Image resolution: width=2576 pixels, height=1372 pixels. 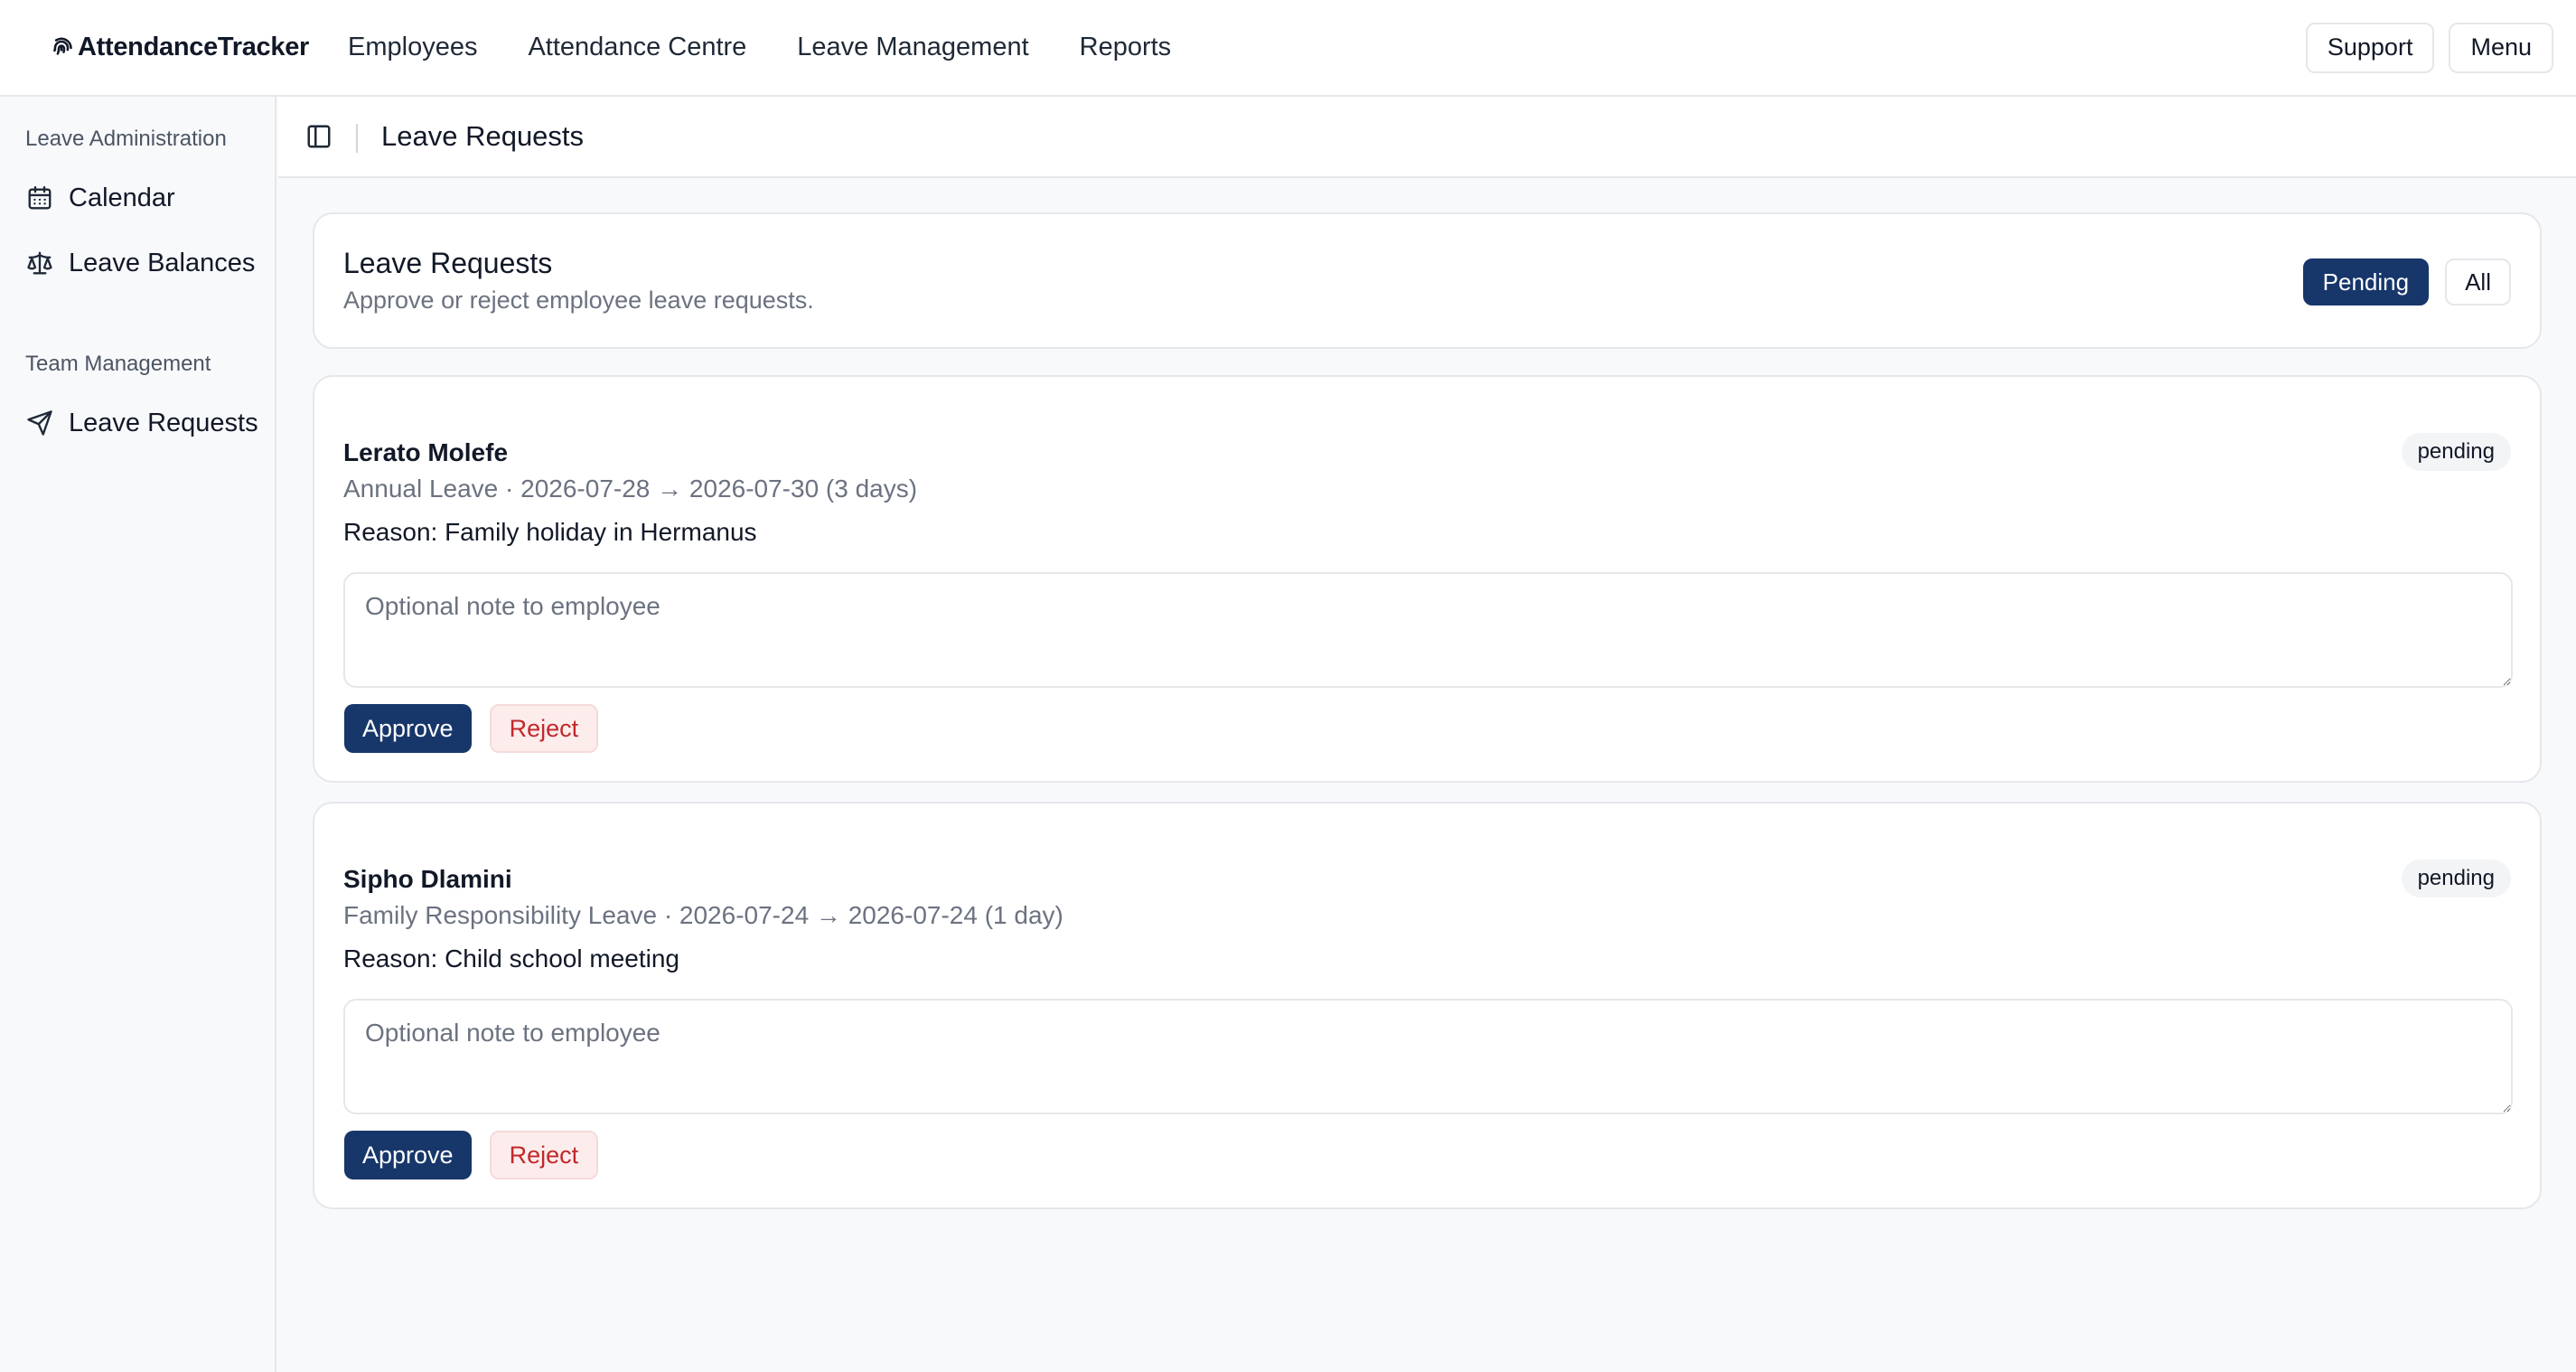 What do you see at coordinates (412, 47) in the screenshot?
I see `nav-employees: Employees` at bounding box center [412, 47].